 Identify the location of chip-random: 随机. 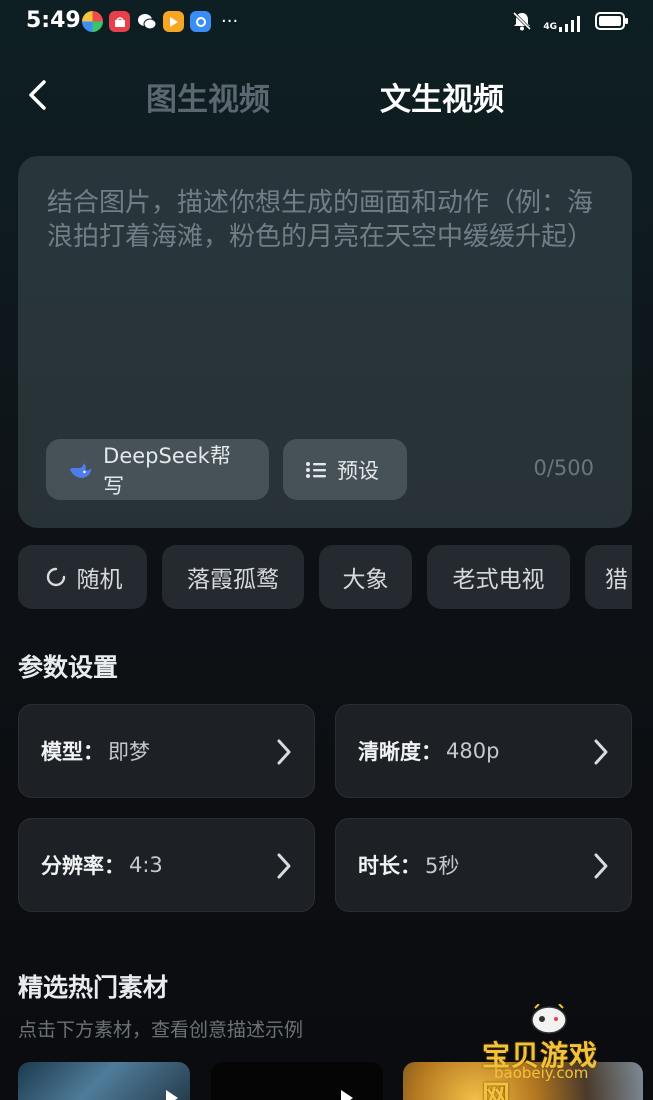
(82, 577).